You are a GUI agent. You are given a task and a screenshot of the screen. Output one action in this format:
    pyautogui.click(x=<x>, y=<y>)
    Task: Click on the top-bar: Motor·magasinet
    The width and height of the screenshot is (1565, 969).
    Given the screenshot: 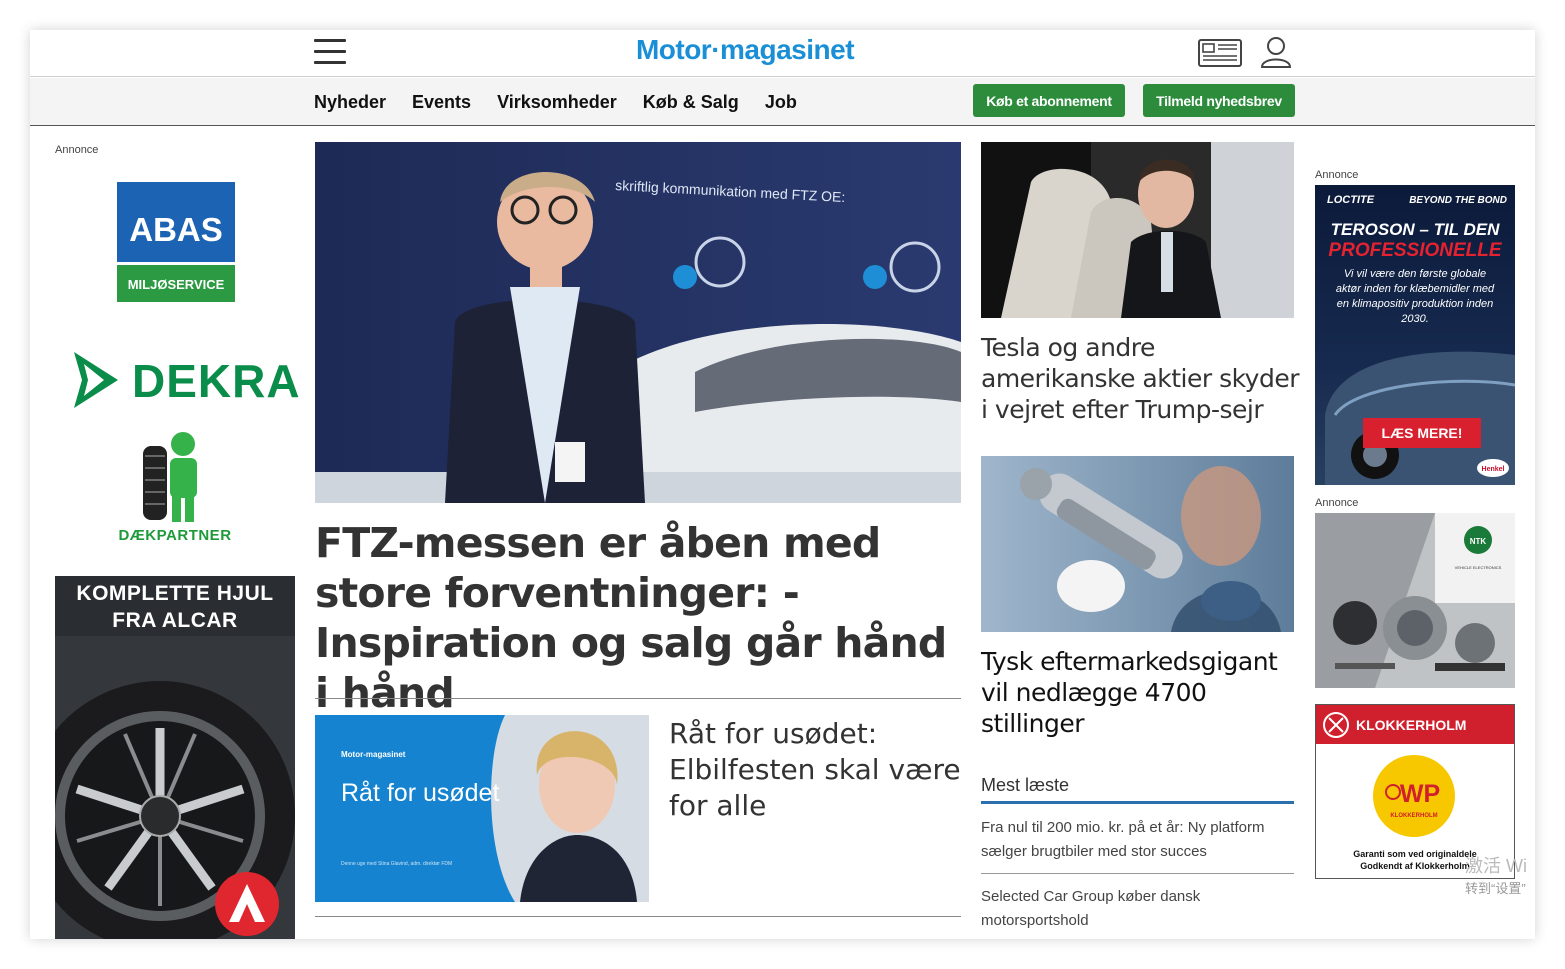 What is the action you would take?
    pyautogui.click(x=782, y=53)
    